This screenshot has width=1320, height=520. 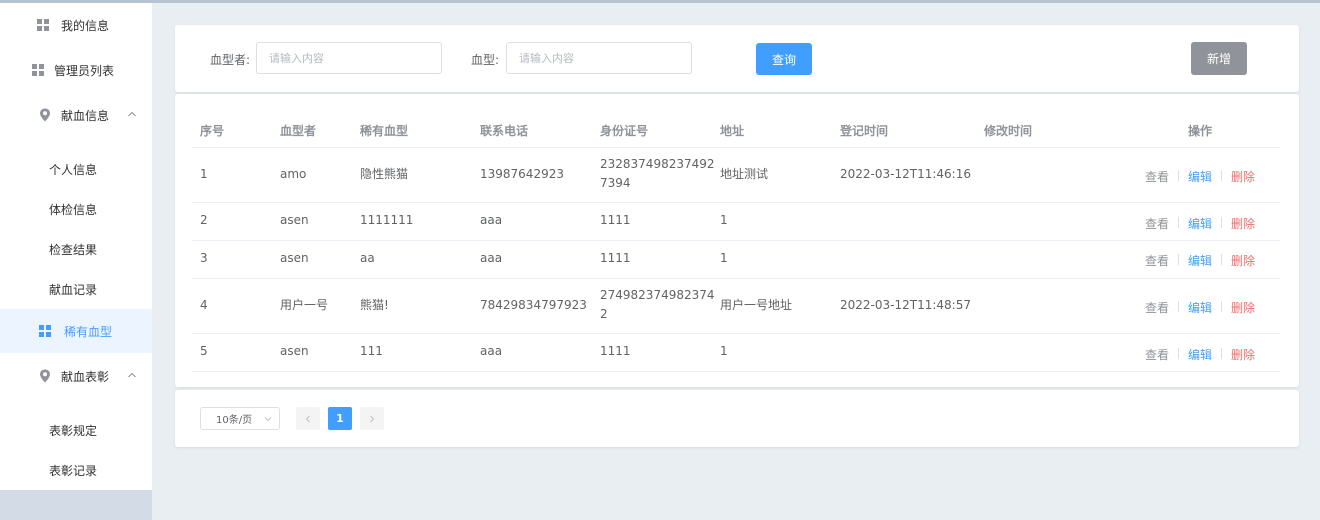 What do you see at coordinates (85, 25) in the screenshot?
I see `sidebar-item-label: 我的信息` at bounding box center [85, 25].